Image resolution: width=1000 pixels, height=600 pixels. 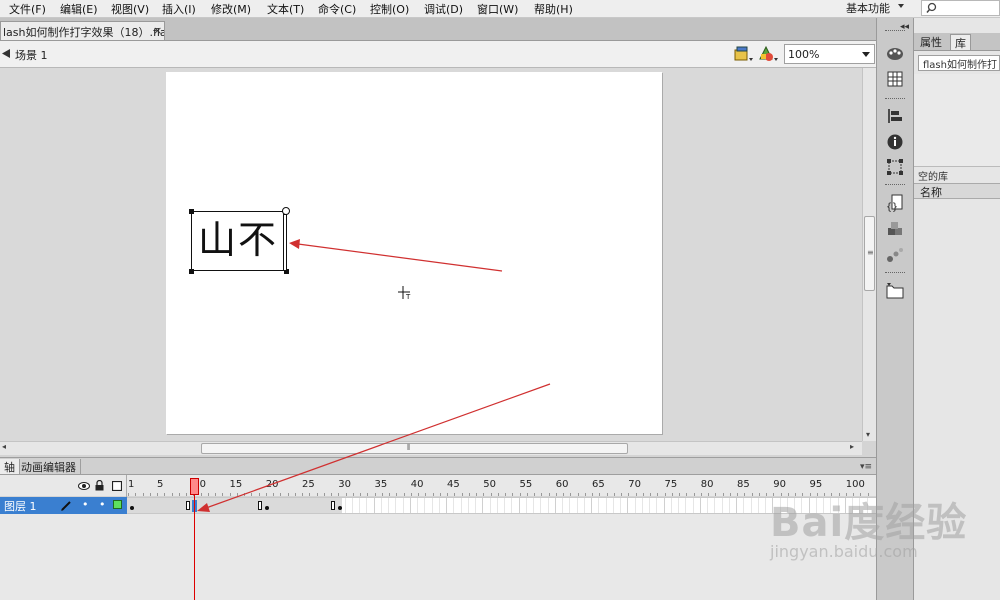 What do you see at coordinates (866, 467) in the screenshot?
I see `panel-menu-icon: ▾≡` at bounding box center [866, 467].